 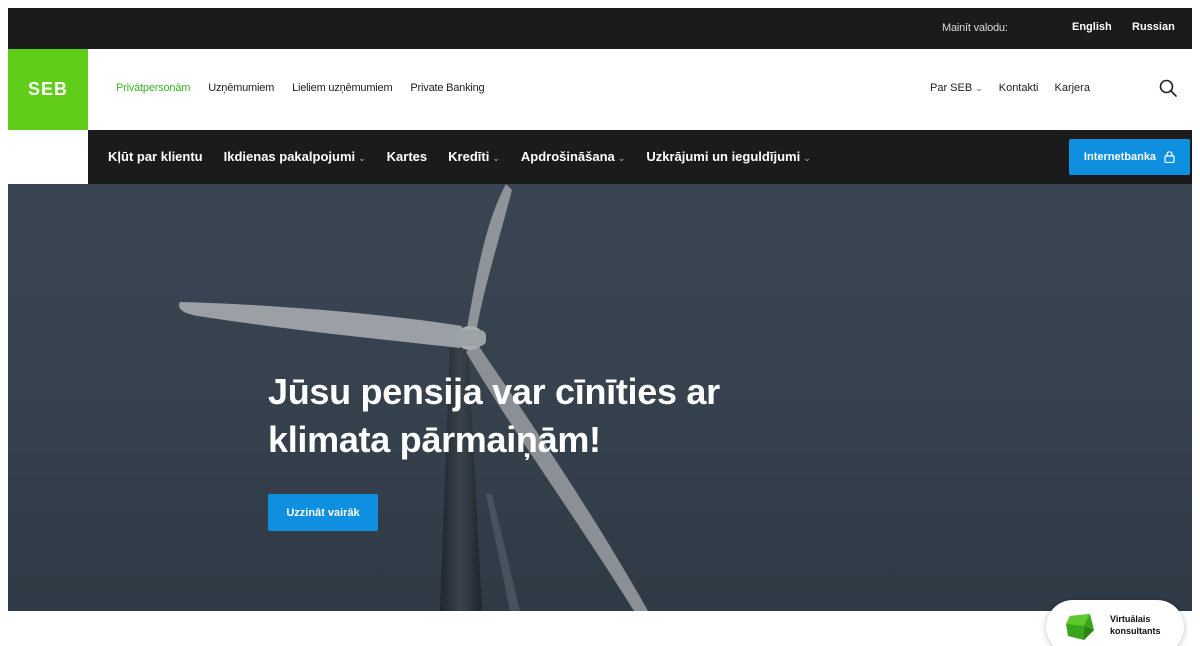 I want to click on language-english-link: English, so click(x=1092, y=27).